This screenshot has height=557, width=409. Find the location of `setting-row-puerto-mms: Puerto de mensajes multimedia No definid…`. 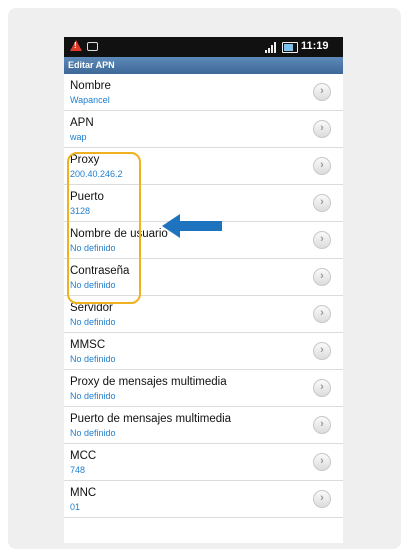

setting-row-puerto-mms: Puerto de mensajes multimedia No definid… is located at coordinates (203, 425).